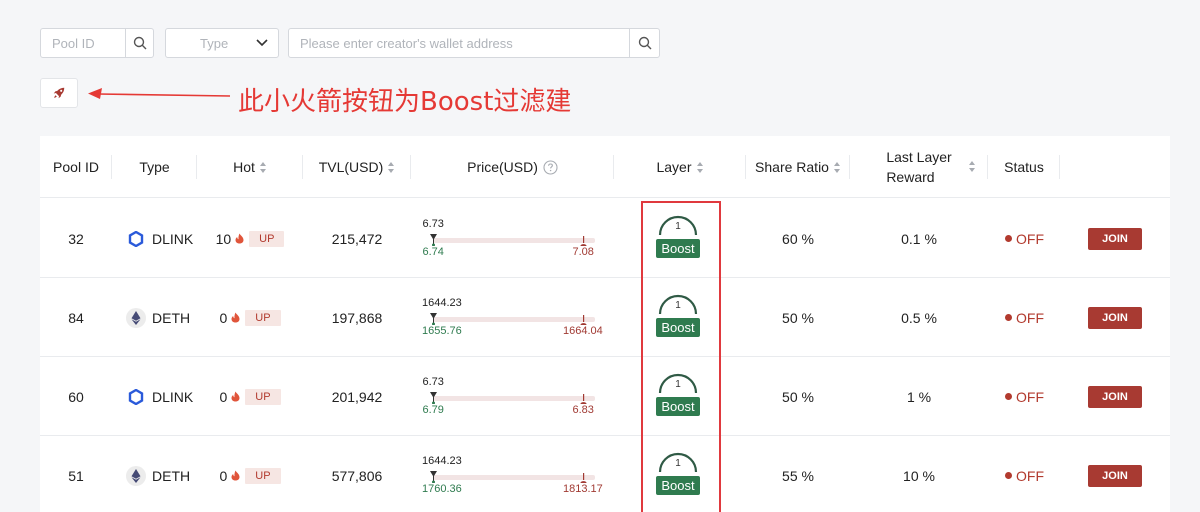  I want to click on tvl-cell: 201,942, so click(357, 396).